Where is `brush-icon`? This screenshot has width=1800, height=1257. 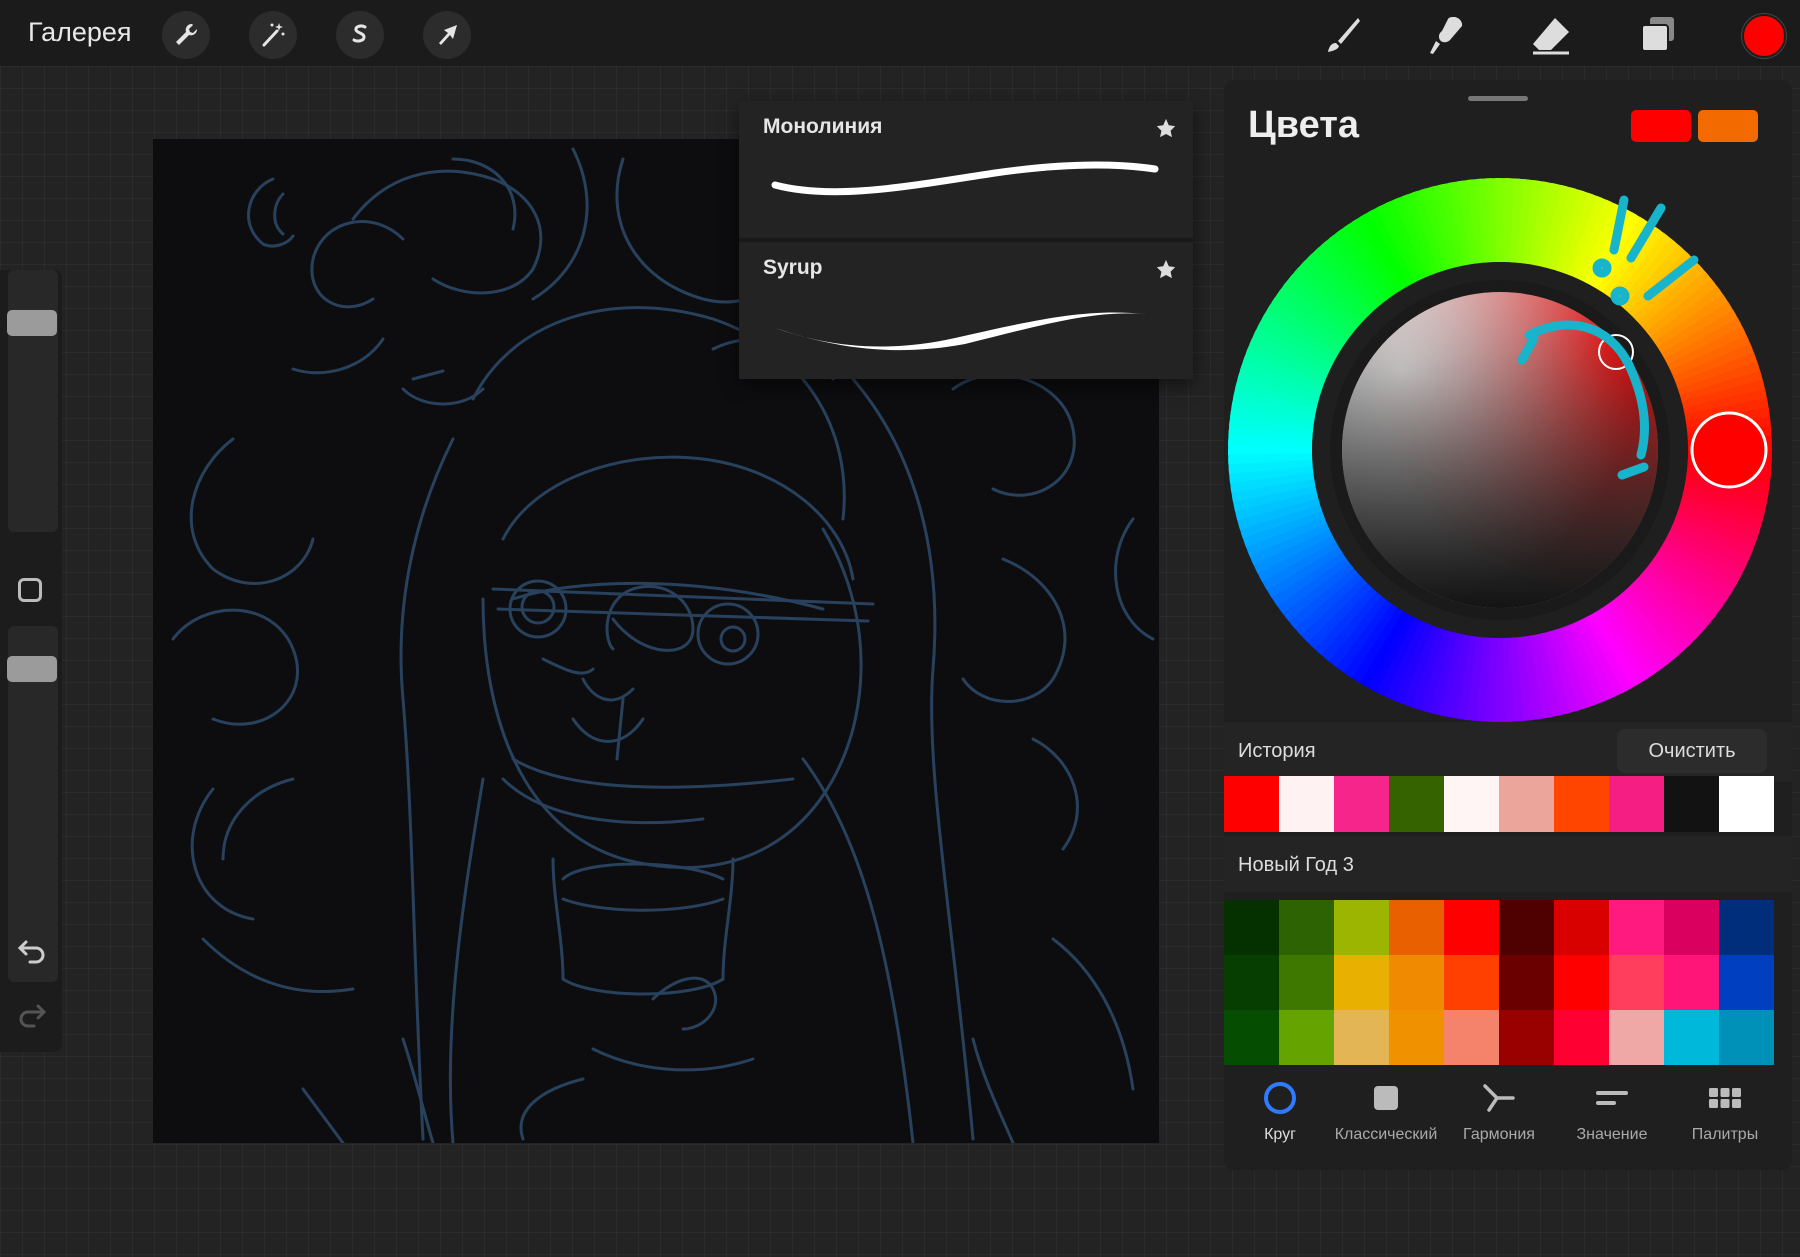 brush-icon is located at coordinates (1344, 35).